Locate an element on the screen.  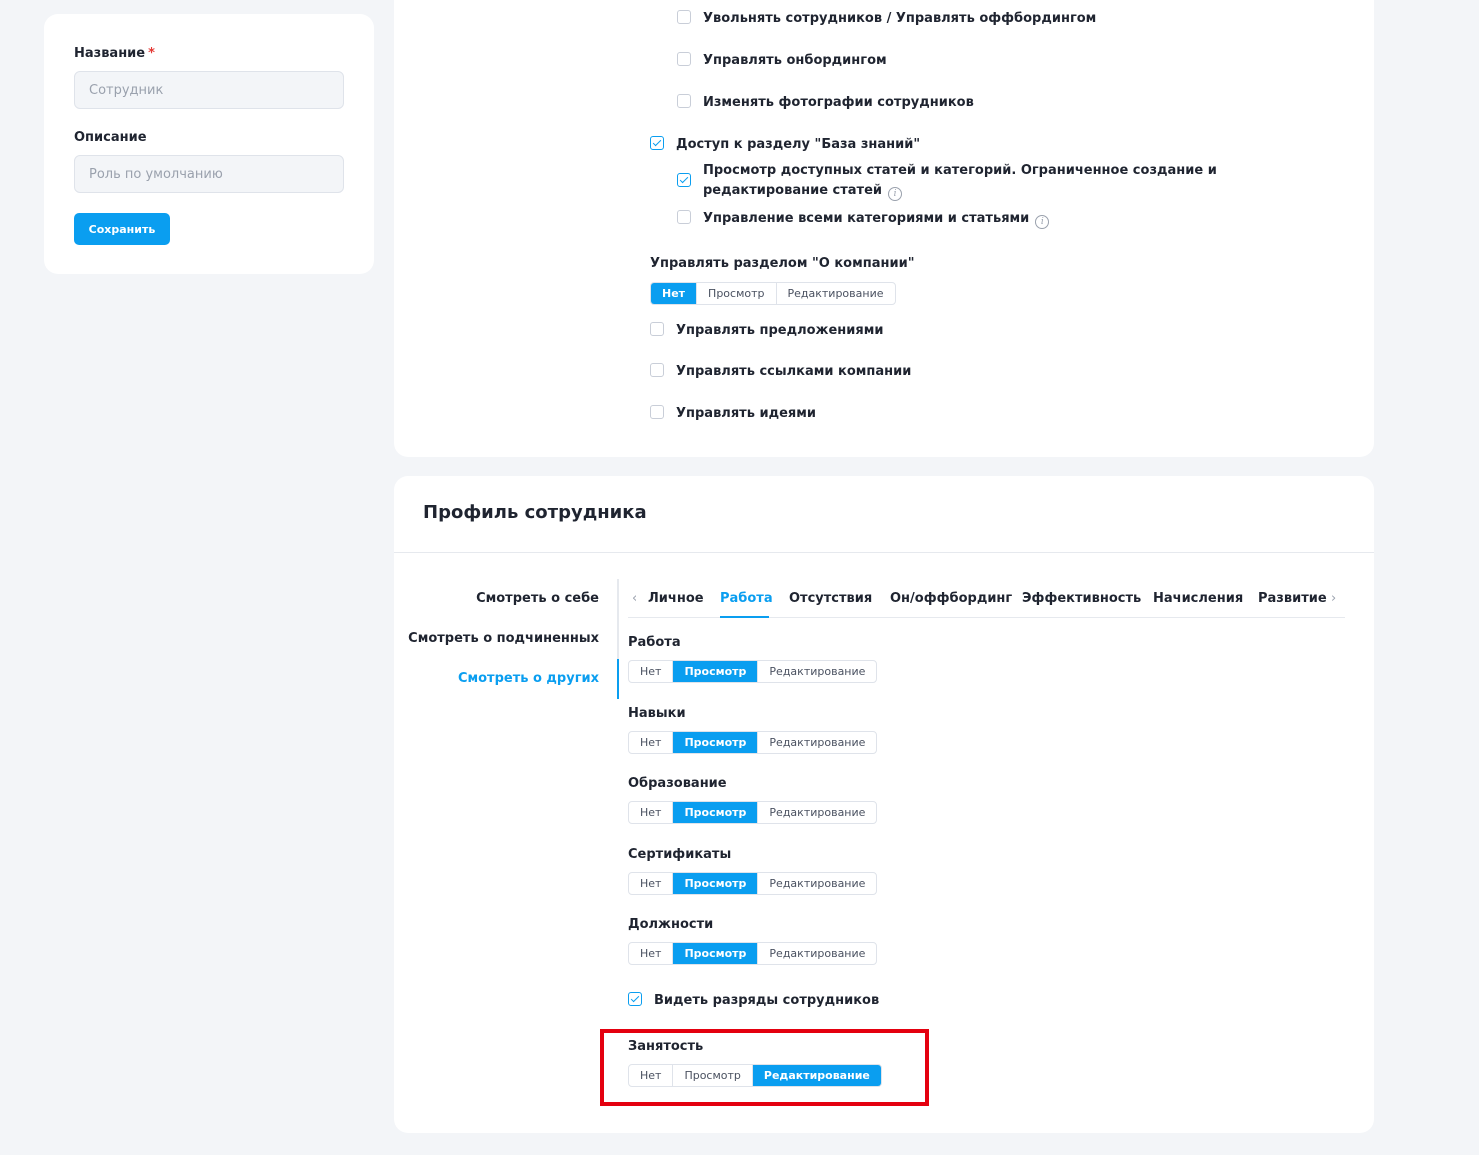
about-company-segmented: Нет Просмотр Редактирование is located at coordinates (773, 293).